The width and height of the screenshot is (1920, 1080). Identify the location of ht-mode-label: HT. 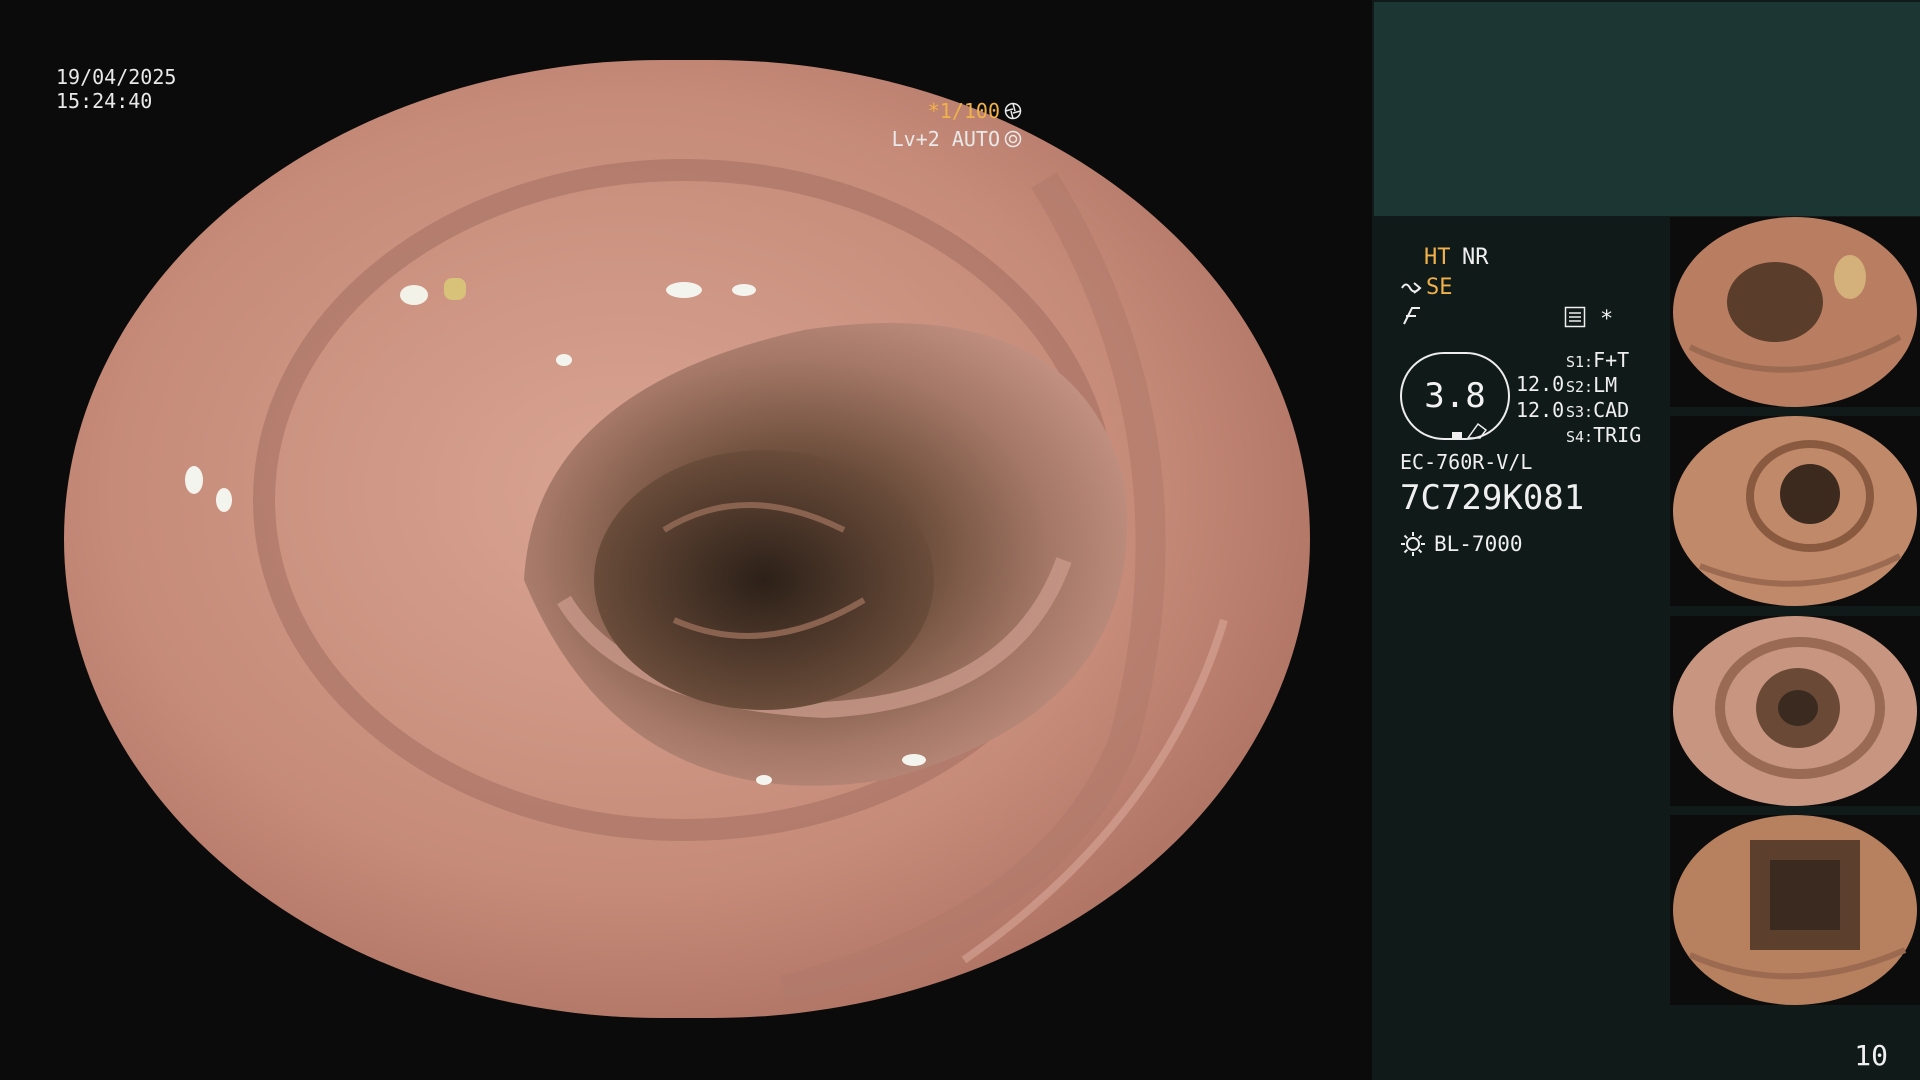
(1437, 257).